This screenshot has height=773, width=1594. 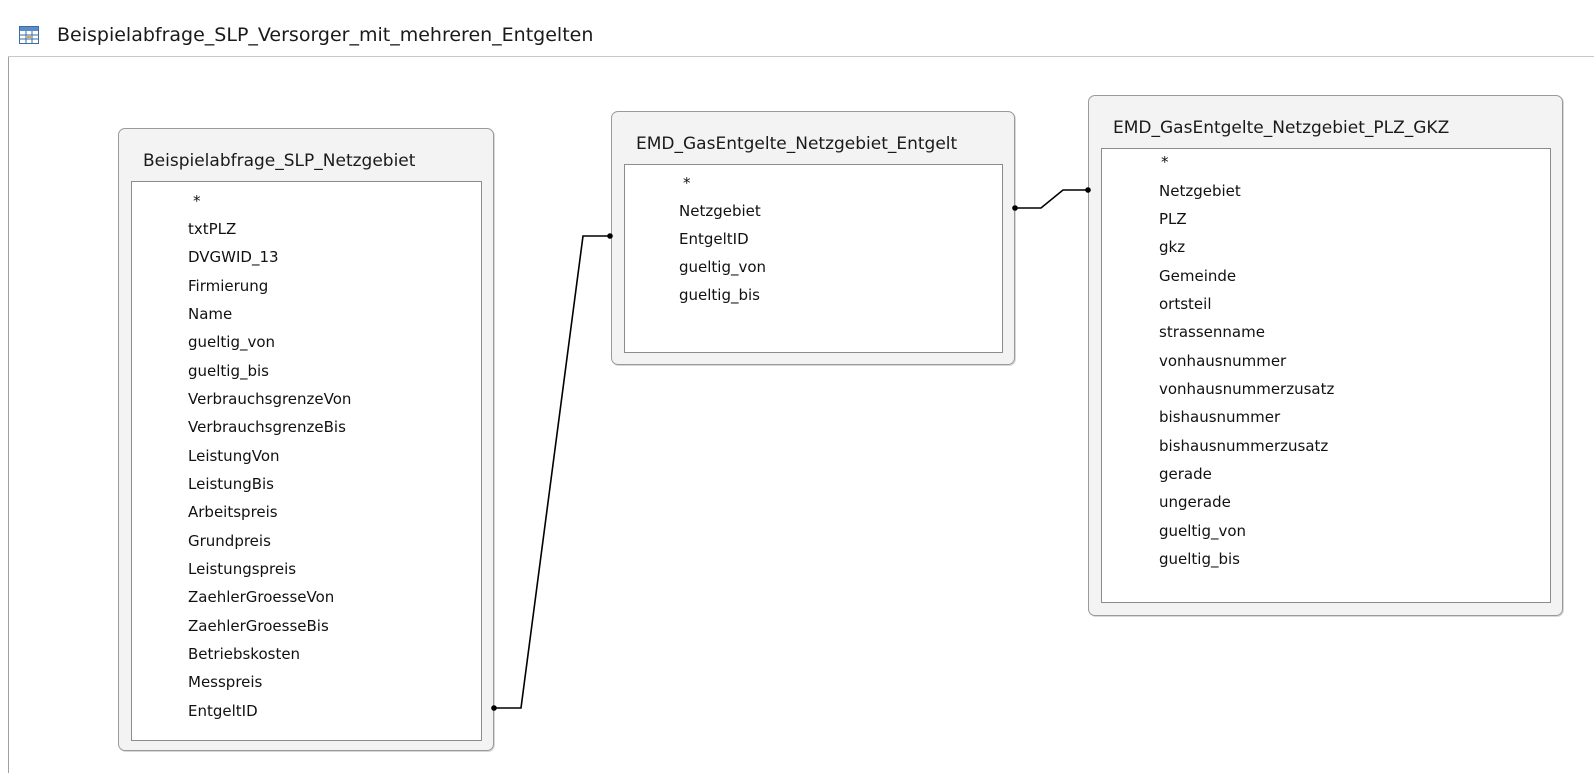 I want to click on field-label: Gemeinde, so click(x=1198, y=276).